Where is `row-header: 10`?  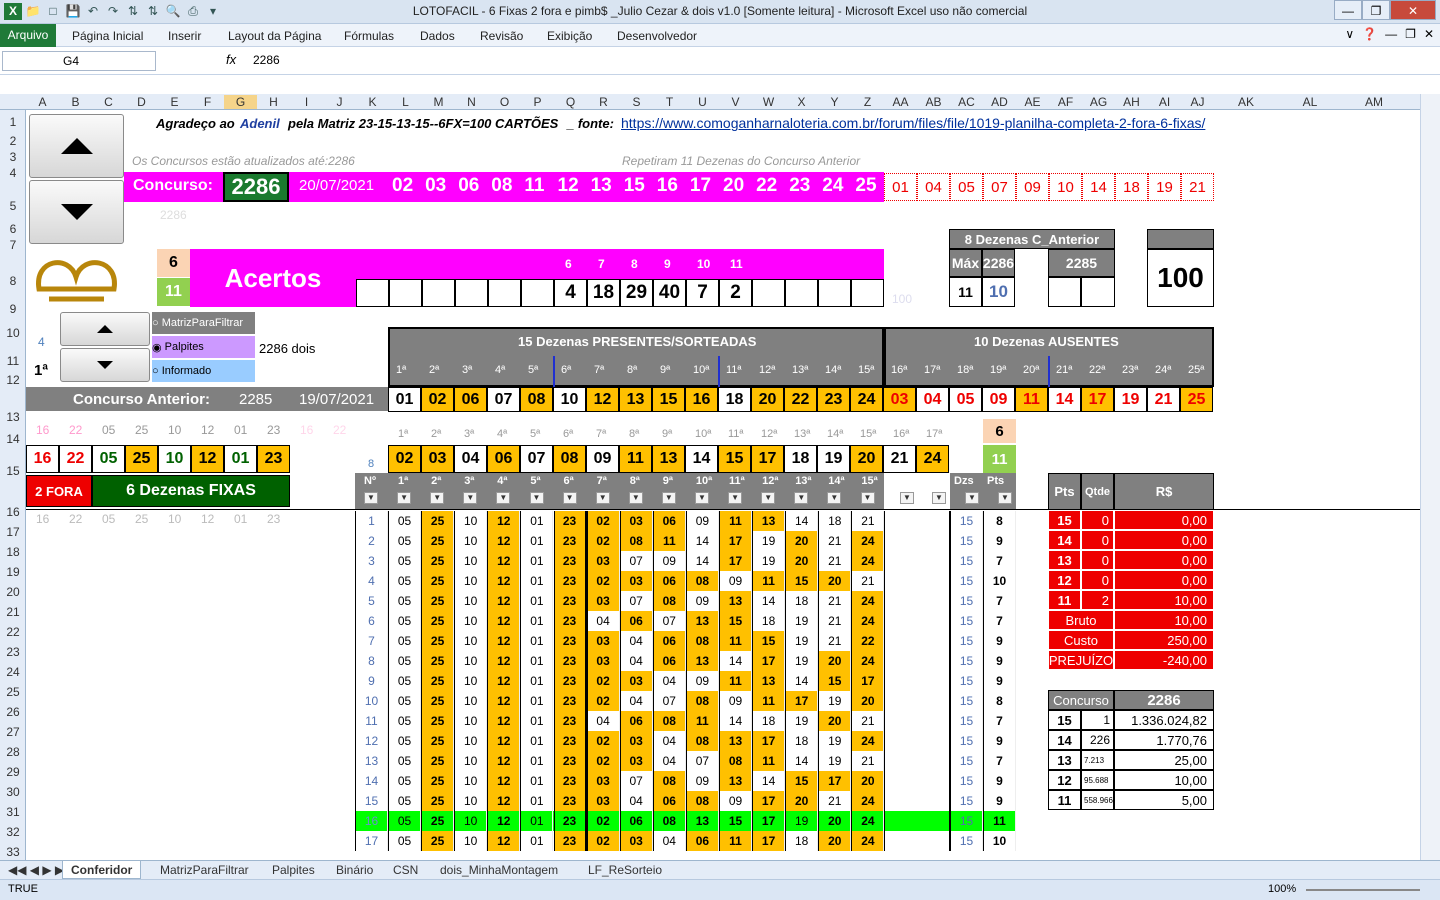 row-header: 10 is located at coordinates (13, 333).